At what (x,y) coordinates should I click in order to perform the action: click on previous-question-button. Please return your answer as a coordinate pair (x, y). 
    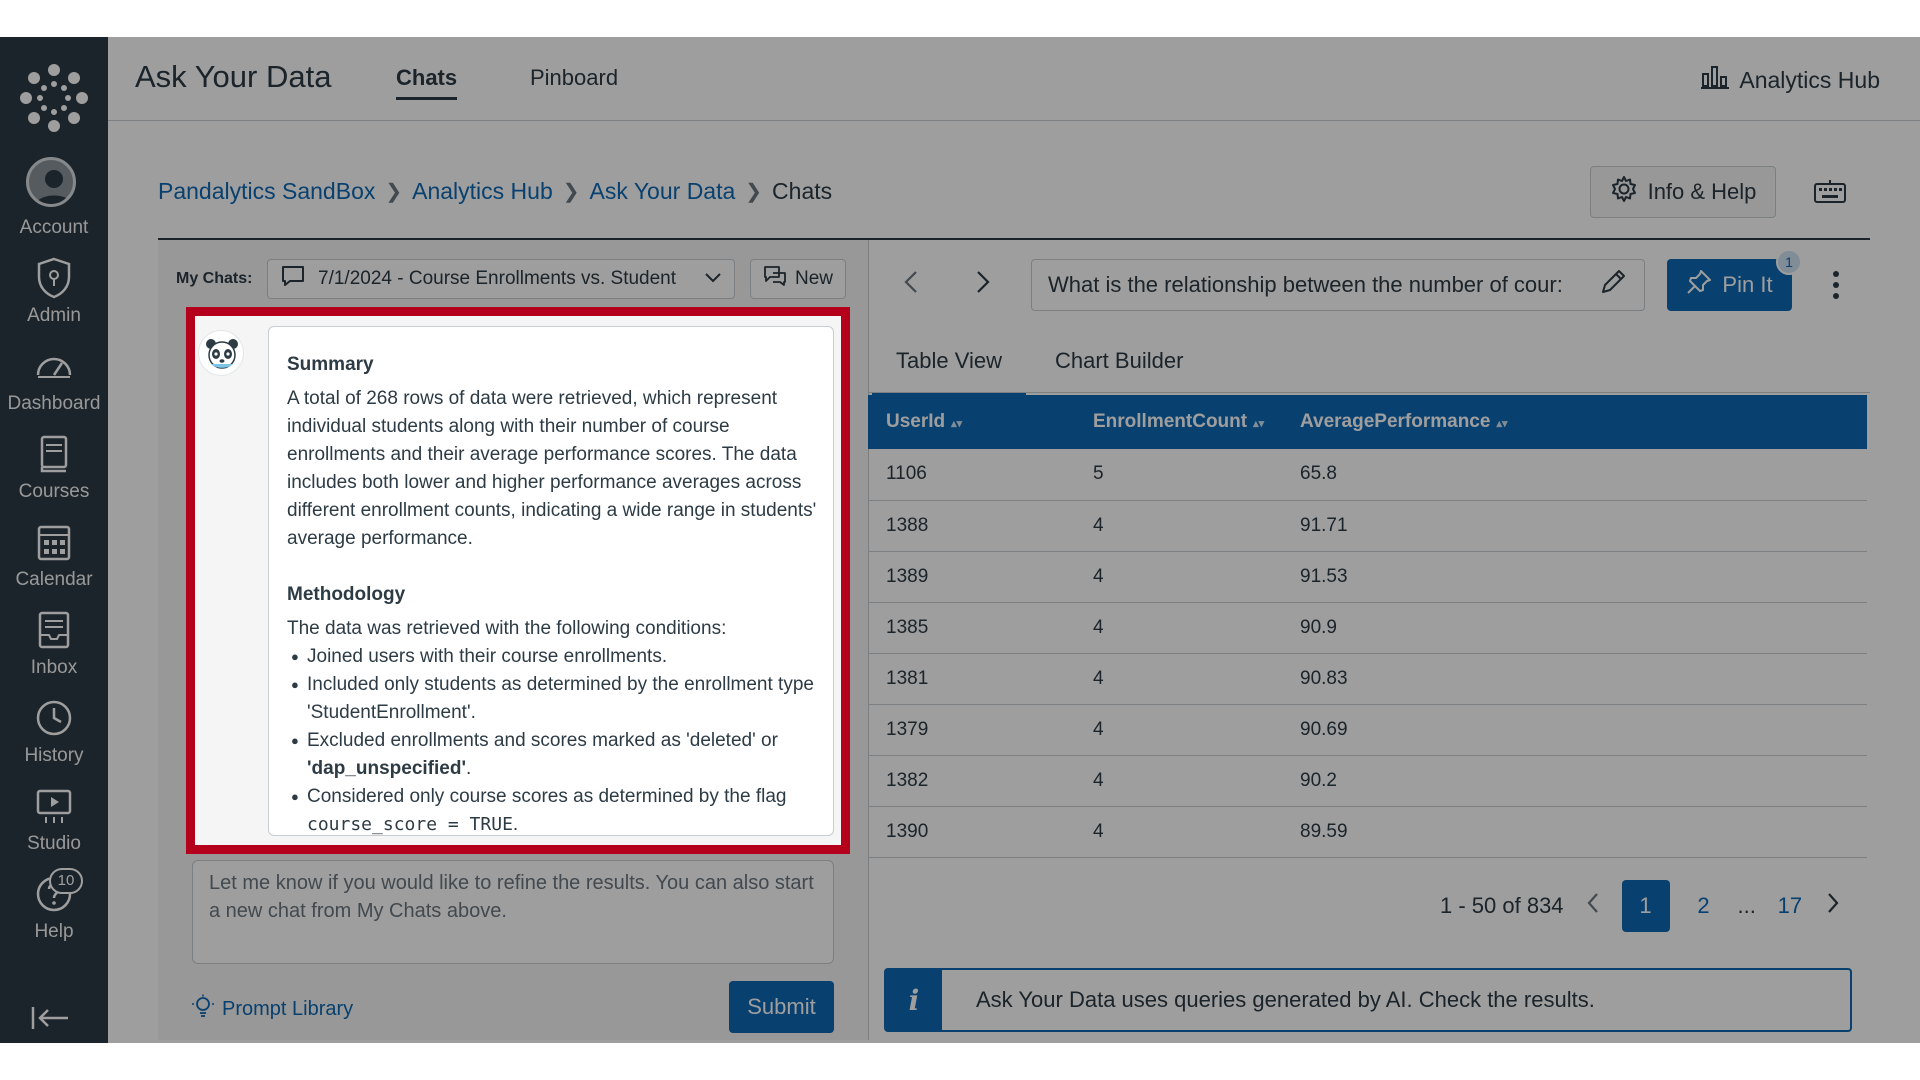
    Looking at the image, I should click on (912, 282).